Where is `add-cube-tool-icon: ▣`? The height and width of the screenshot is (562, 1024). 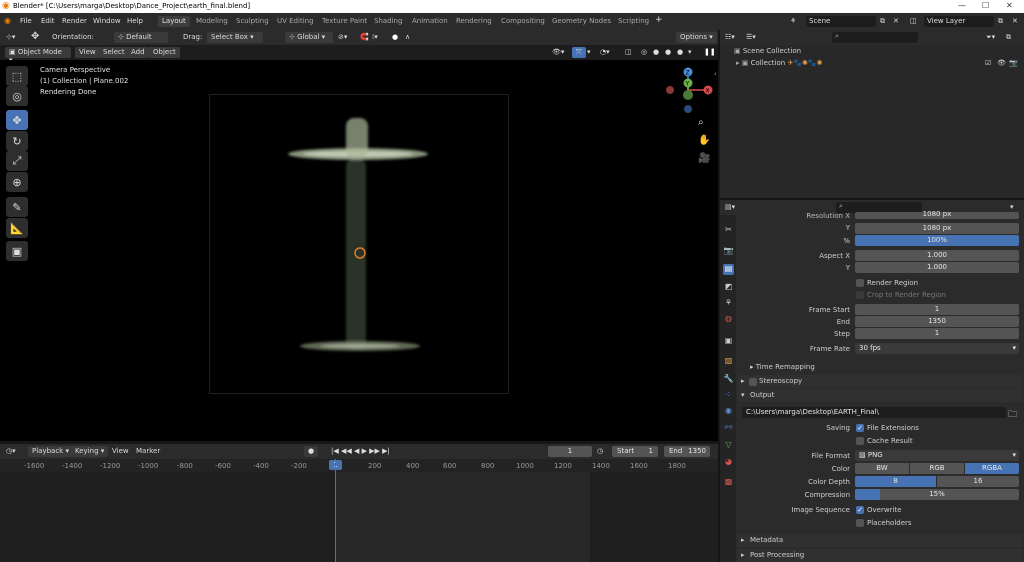 add-cube-tool-icon: ▣ is located at coordinates (17, 251).